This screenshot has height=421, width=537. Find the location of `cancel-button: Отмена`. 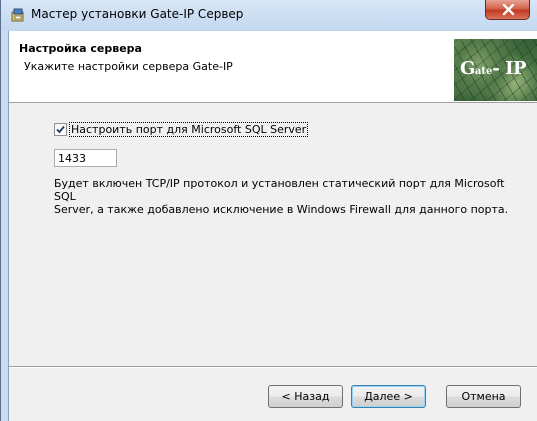

cancel-button: Отмена is located at coordinates (483, 396).